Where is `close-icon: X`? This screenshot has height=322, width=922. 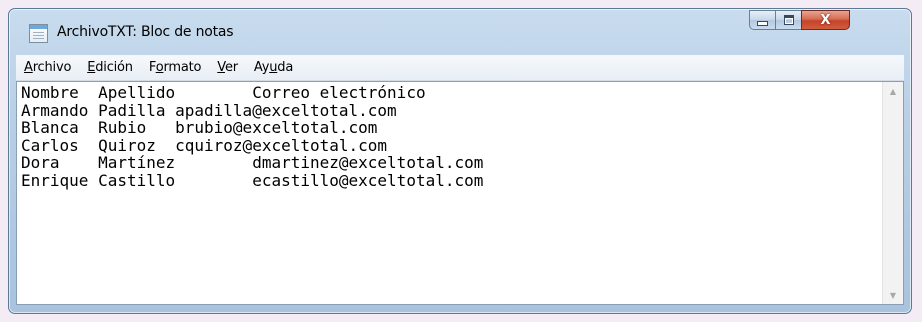
close-icon: X is located at coordinates (825, 20).